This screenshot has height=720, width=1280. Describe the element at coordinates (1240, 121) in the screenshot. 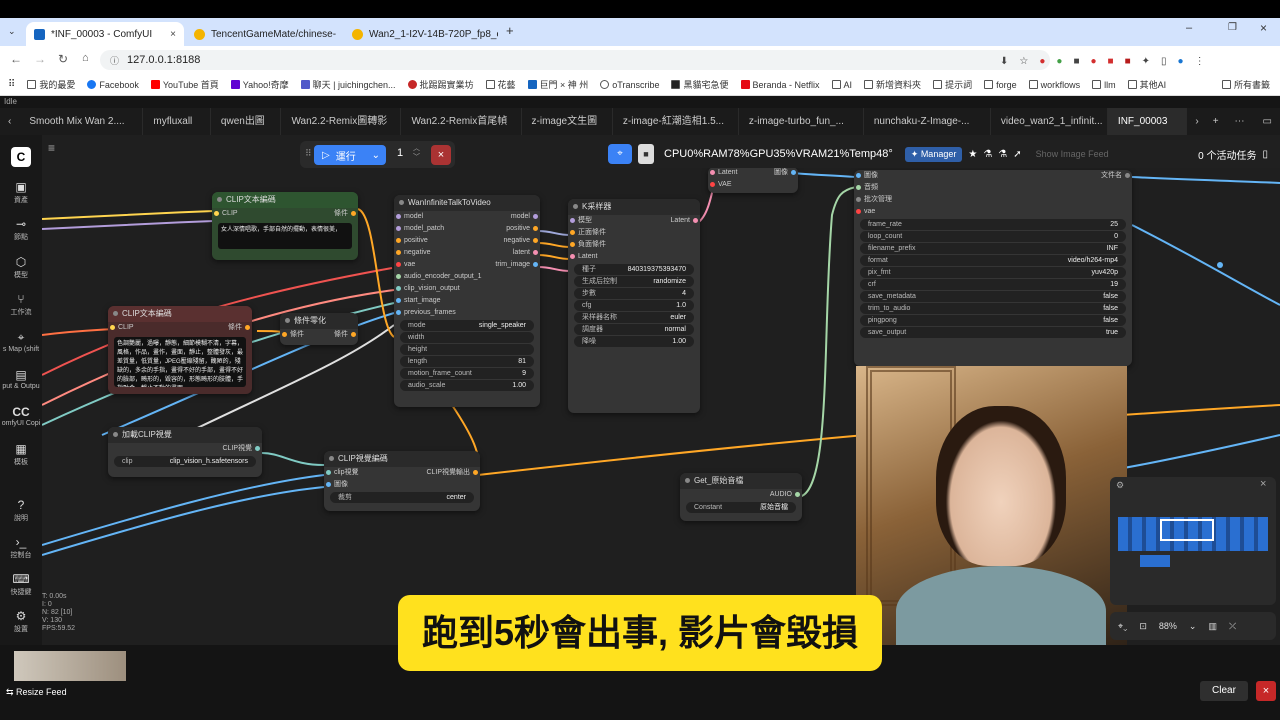

I see `more-icon: ⋯` at that location.